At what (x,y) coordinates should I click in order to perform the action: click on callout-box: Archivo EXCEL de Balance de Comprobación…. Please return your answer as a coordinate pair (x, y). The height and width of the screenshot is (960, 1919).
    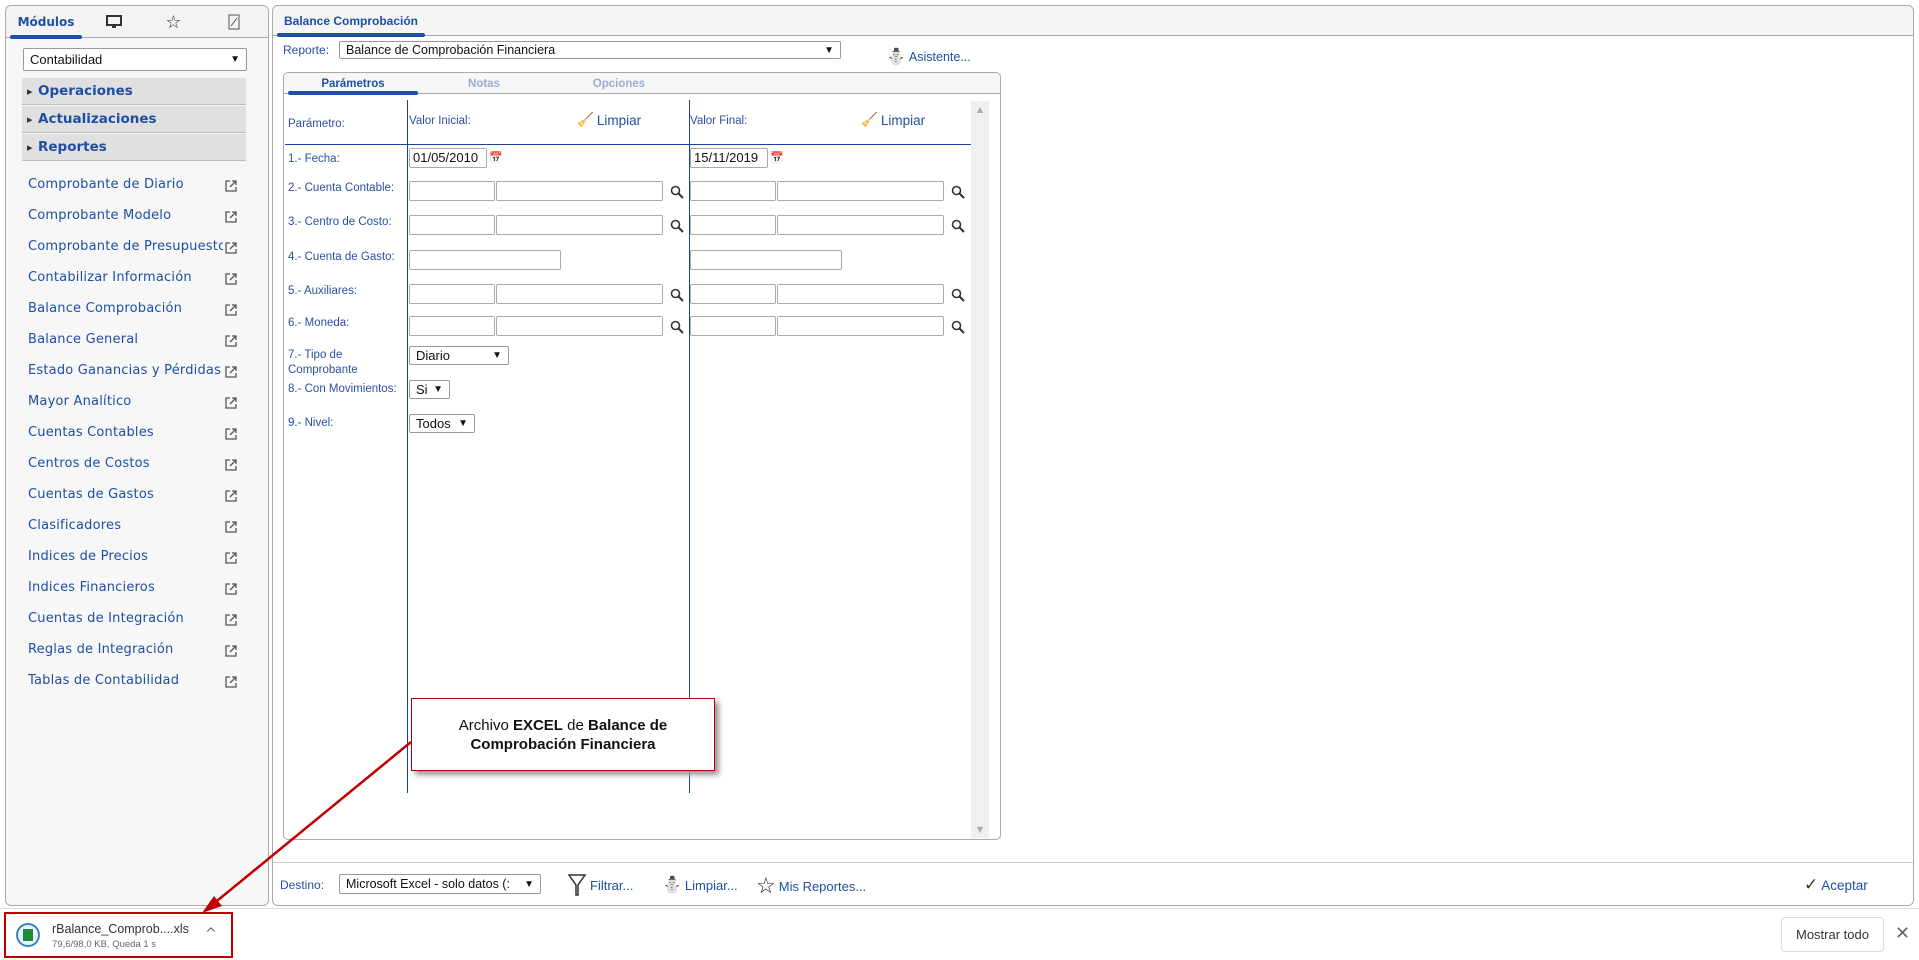
    Looking at the image, I should click on (563, 734).